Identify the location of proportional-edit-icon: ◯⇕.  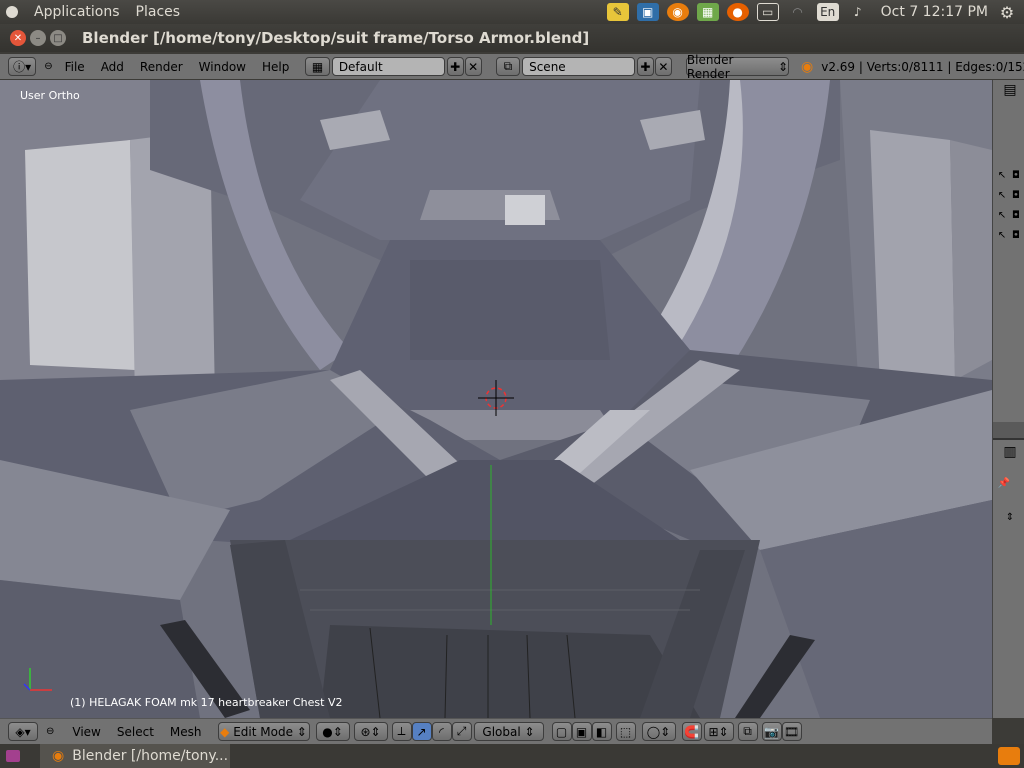
(658, 731).